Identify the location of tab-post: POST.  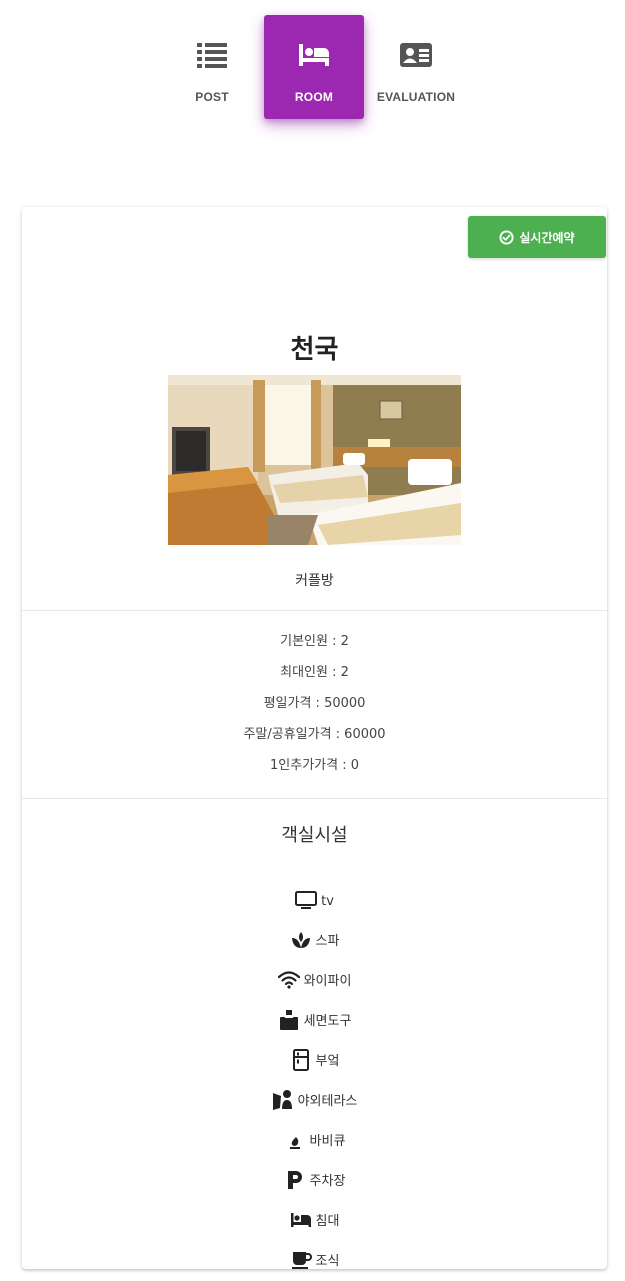
(212, 67).